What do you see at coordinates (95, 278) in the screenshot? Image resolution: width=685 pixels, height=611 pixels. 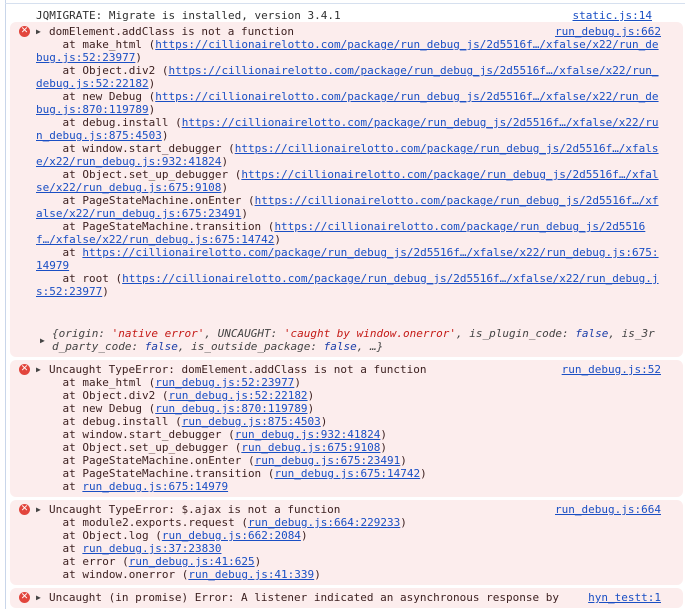 I see `stack-function: root` at bounding box center [95, 278].